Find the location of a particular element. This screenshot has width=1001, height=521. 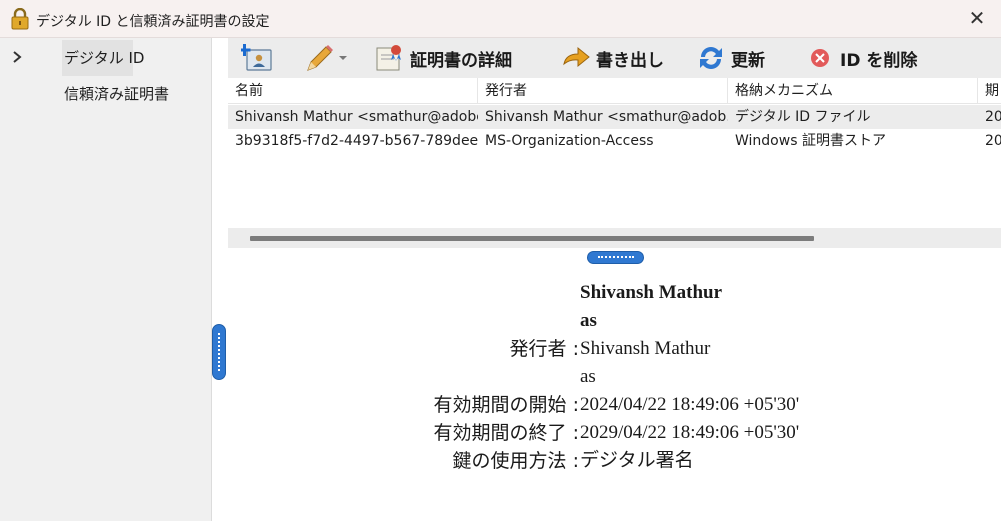

export-button: 書き出し is located at coordinates (612, 58).